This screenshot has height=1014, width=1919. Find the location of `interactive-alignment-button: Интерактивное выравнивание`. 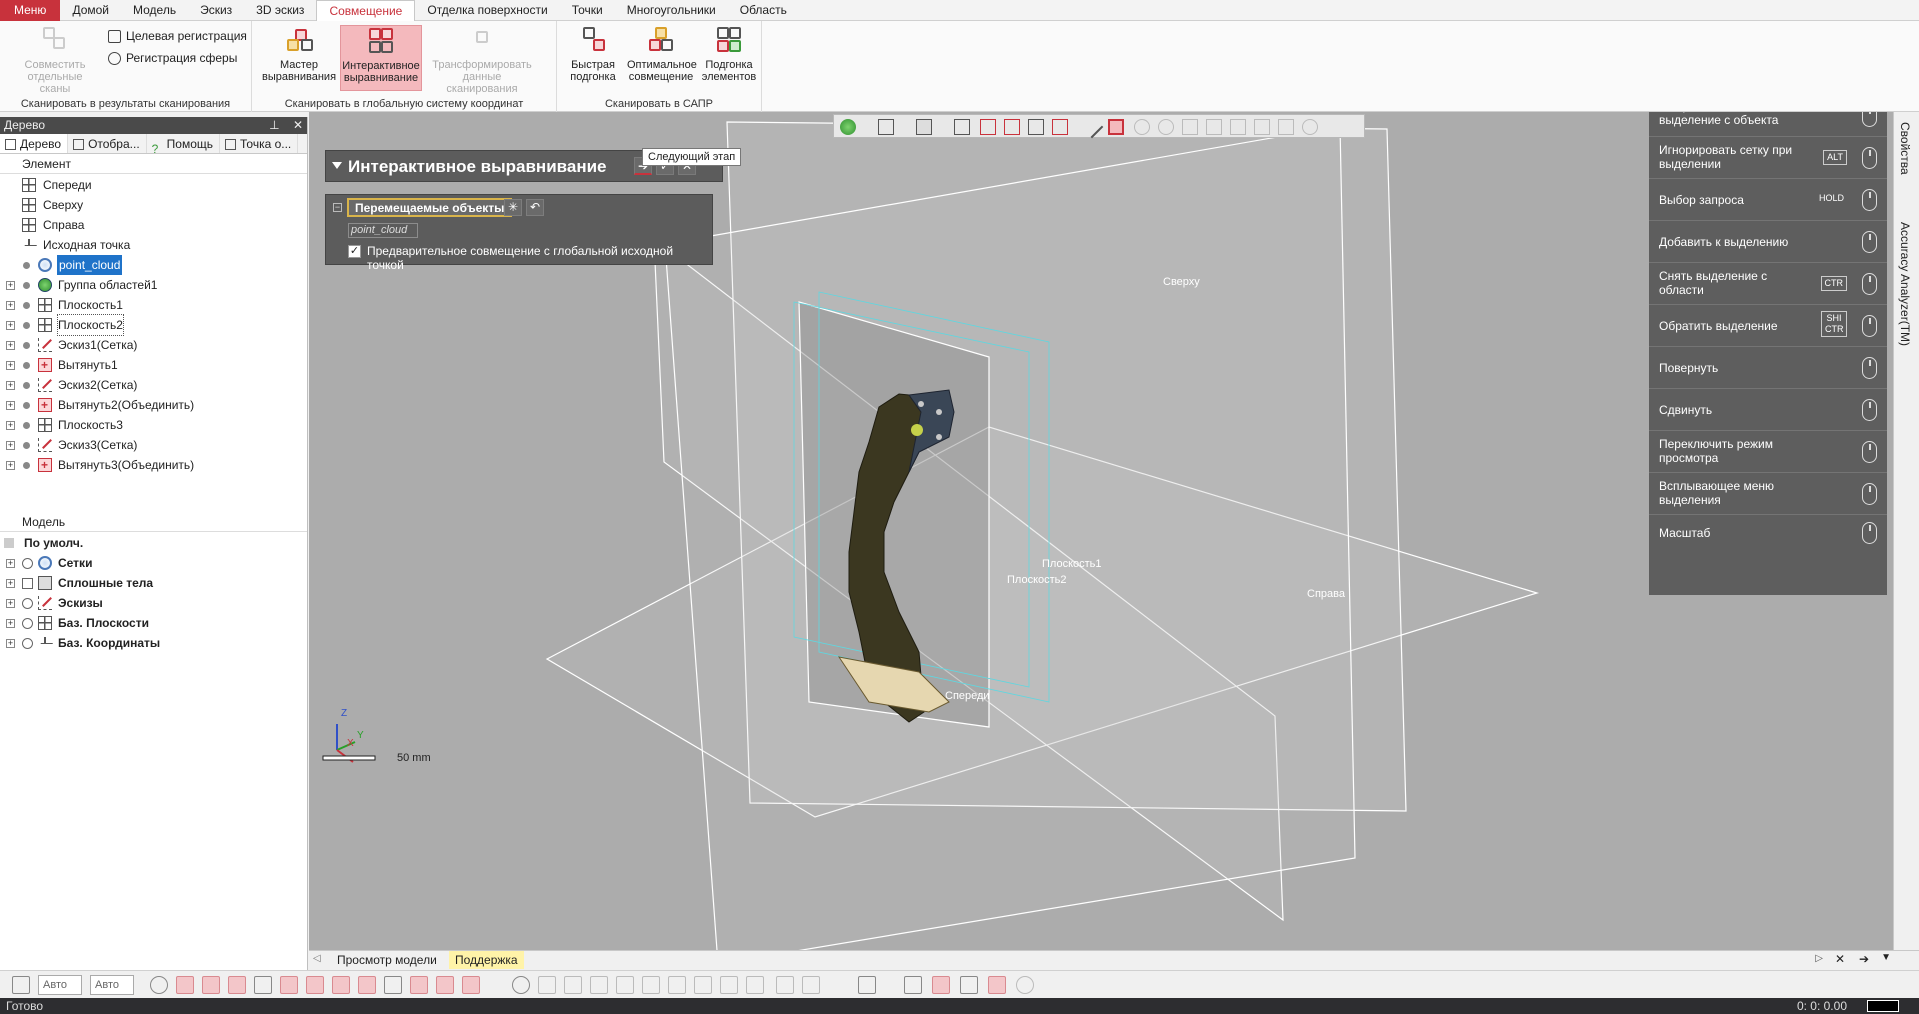

interactive-alignment-button: Интерактивное выравнивание is located at coordinates (381, 58).